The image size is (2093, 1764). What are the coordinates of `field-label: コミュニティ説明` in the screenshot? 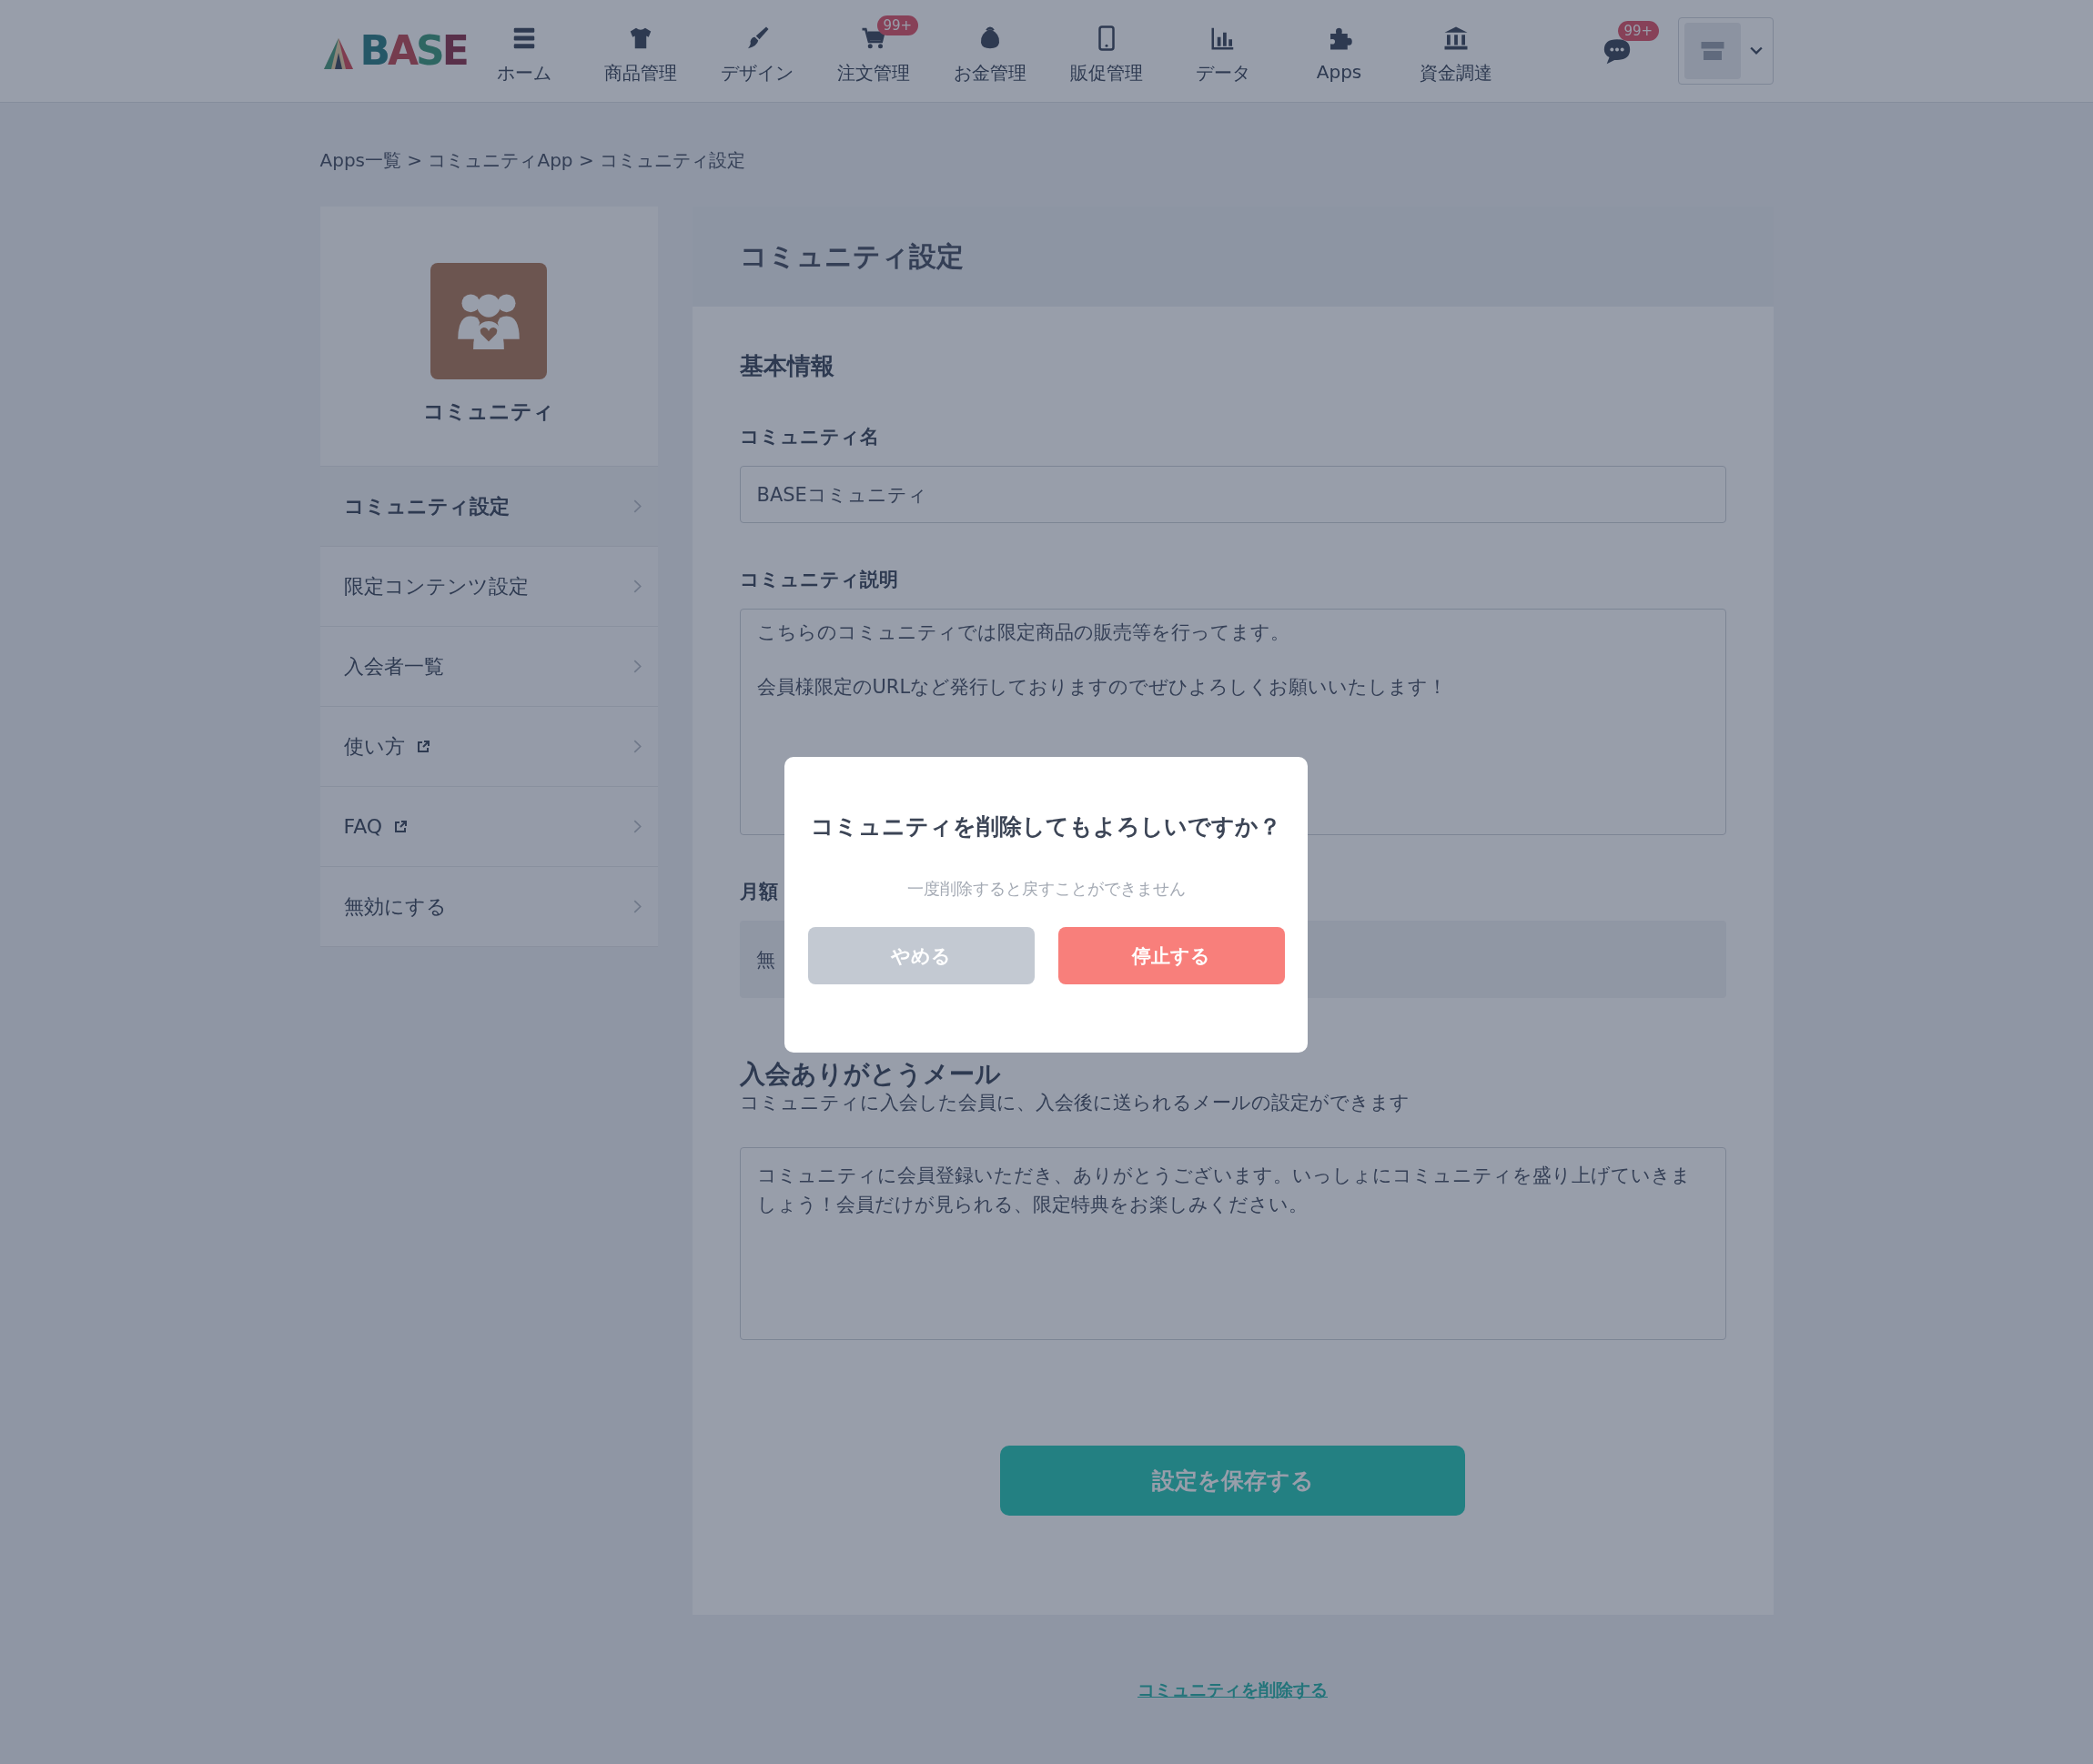 It's located at (819, 580).